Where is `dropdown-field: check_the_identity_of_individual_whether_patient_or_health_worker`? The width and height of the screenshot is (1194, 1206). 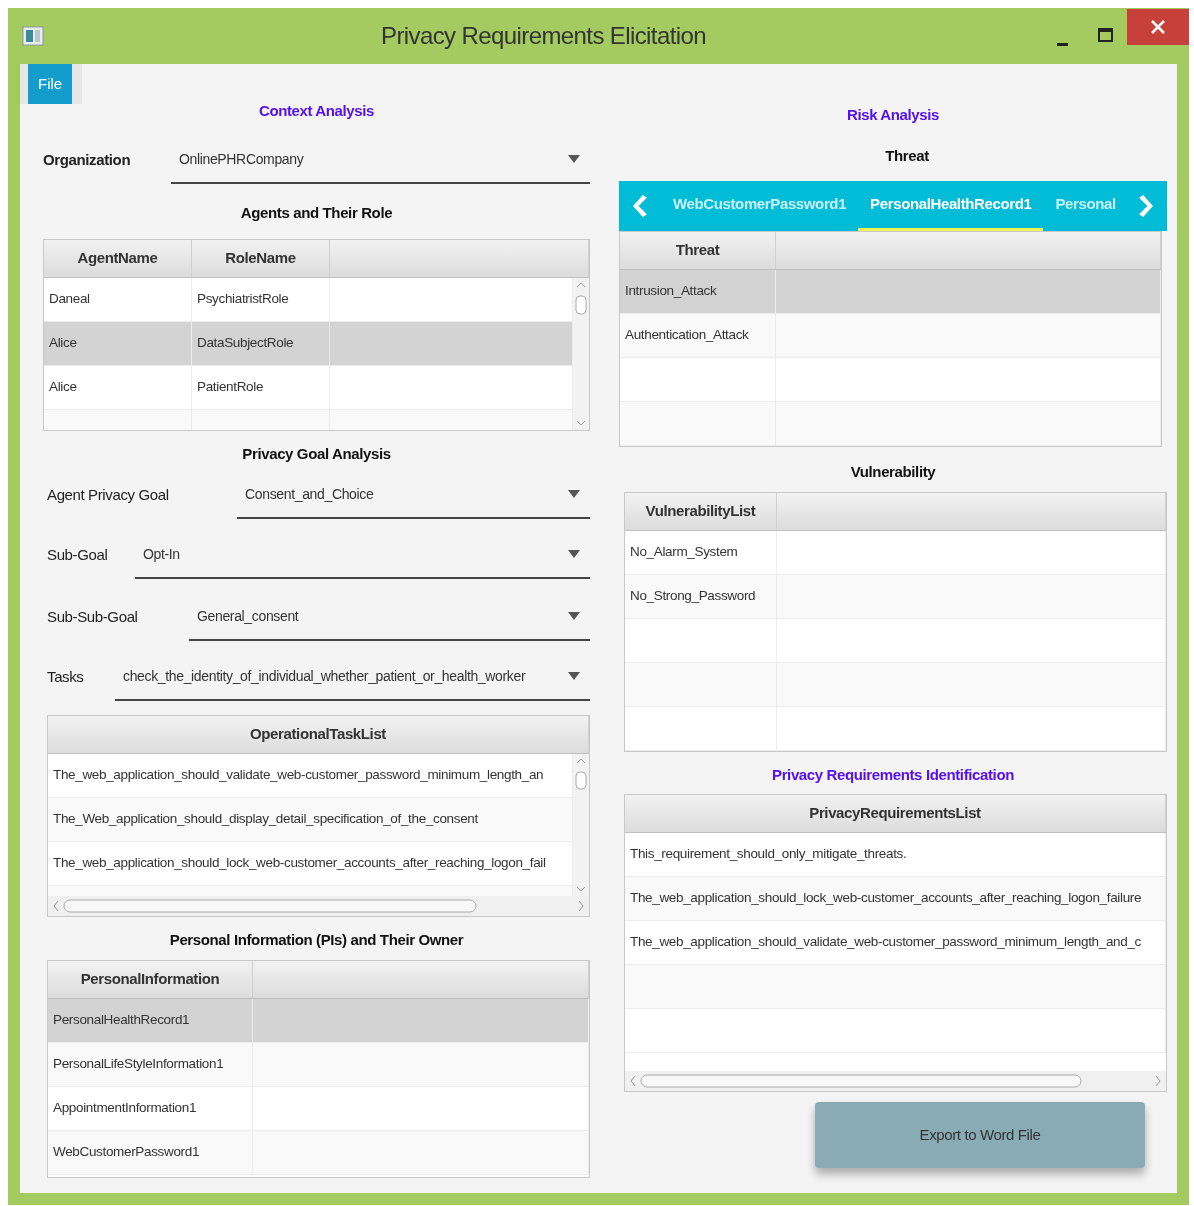 dropdown-field: check_the_identity_of_individual_whether_patient_or_health_worker is located at coordinates (352, 677).